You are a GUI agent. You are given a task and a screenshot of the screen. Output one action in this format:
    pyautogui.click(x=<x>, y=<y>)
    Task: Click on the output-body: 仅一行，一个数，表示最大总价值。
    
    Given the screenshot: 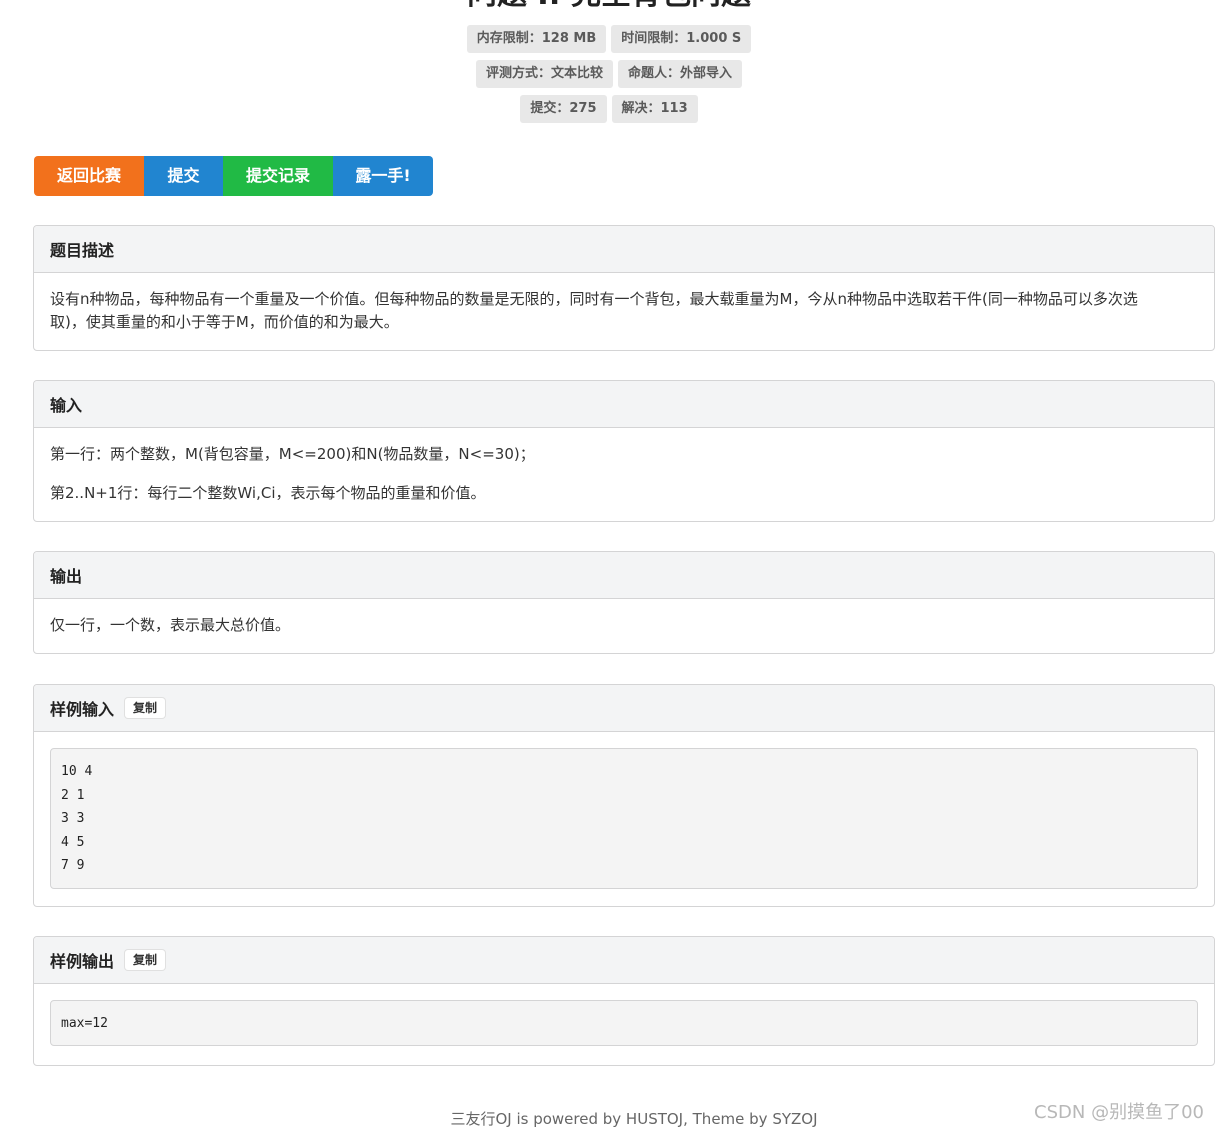 What is the action you would take?
    pyautogui.click(x=624, y=618)
    